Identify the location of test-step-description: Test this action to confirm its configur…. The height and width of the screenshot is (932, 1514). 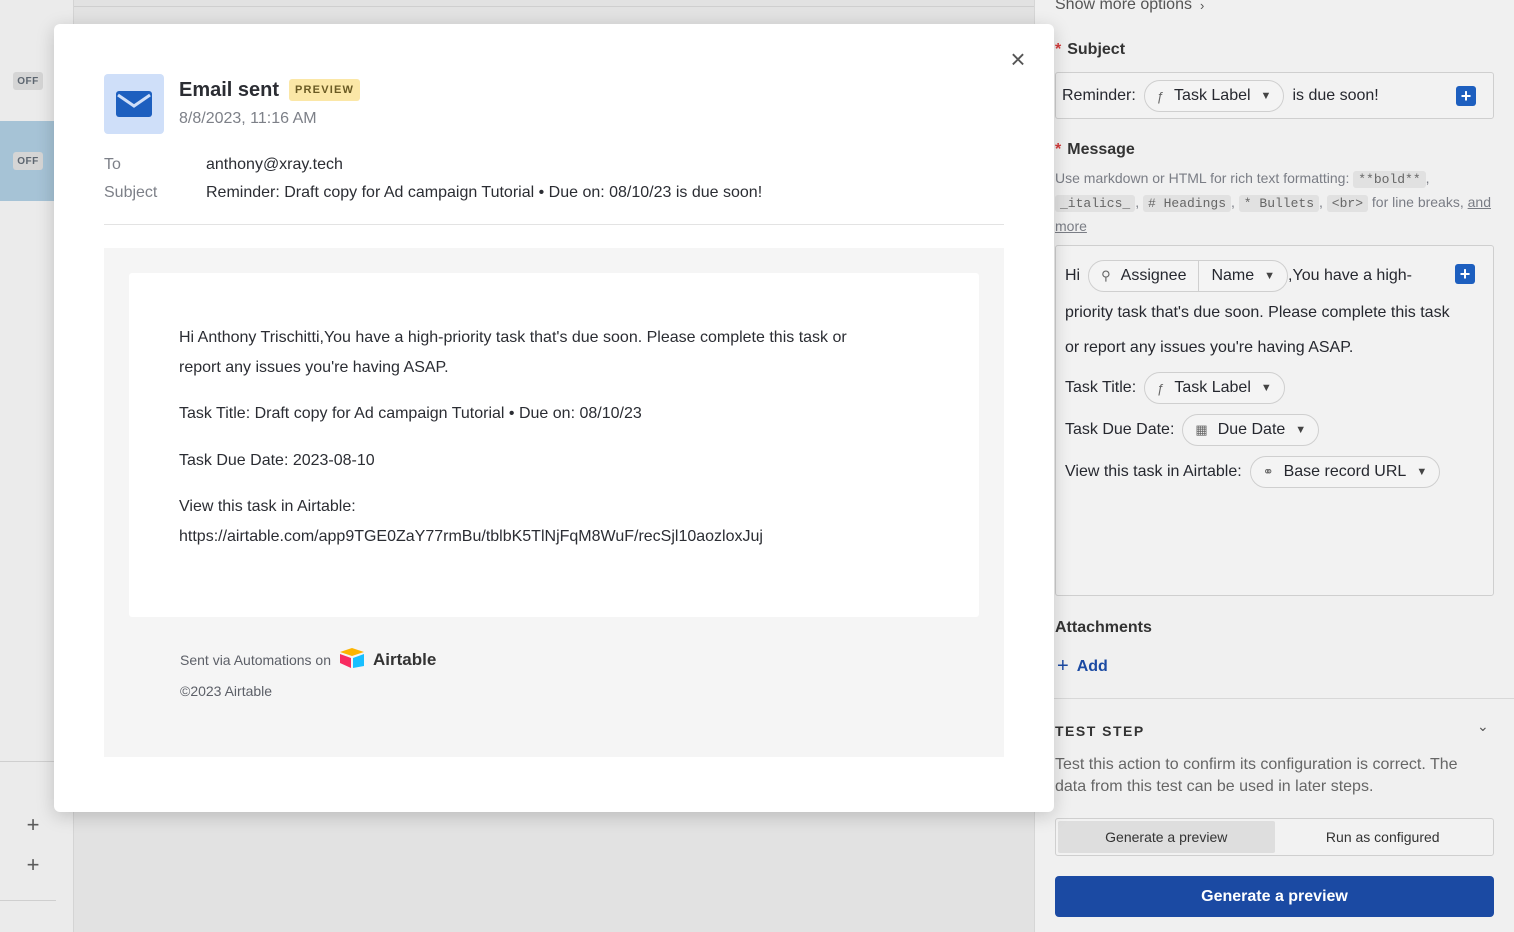
(1256, 776).